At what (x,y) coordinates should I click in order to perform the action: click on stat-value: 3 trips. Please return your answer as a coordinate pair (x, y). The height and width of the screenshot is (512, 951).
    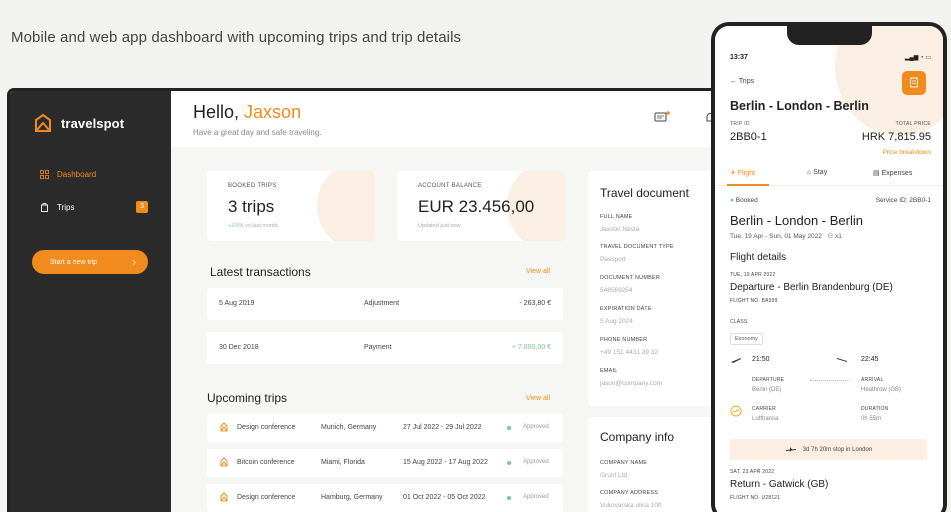
    Looking at the image, I should click on (251, 206).